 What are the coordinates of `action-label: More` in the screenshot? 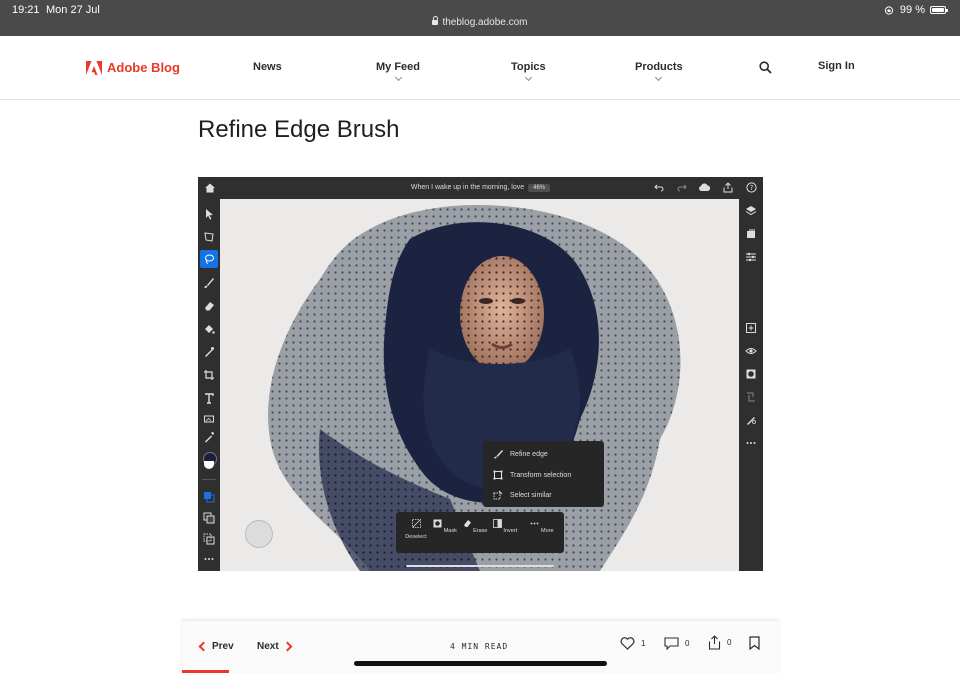 It's located at (547, 531).